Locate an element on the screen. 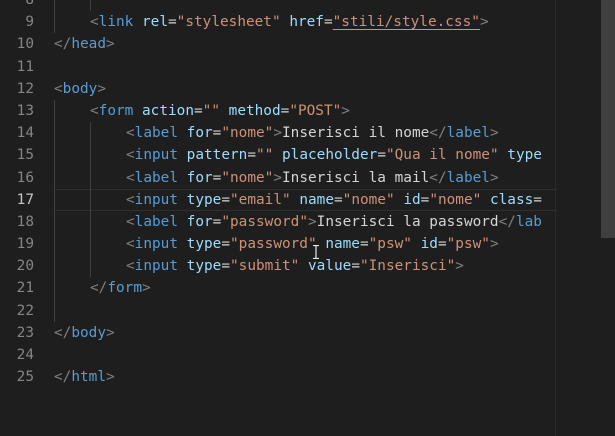 This screenshot has width=615, height=436. line-number: 21 is located at coordinates (25, 288).